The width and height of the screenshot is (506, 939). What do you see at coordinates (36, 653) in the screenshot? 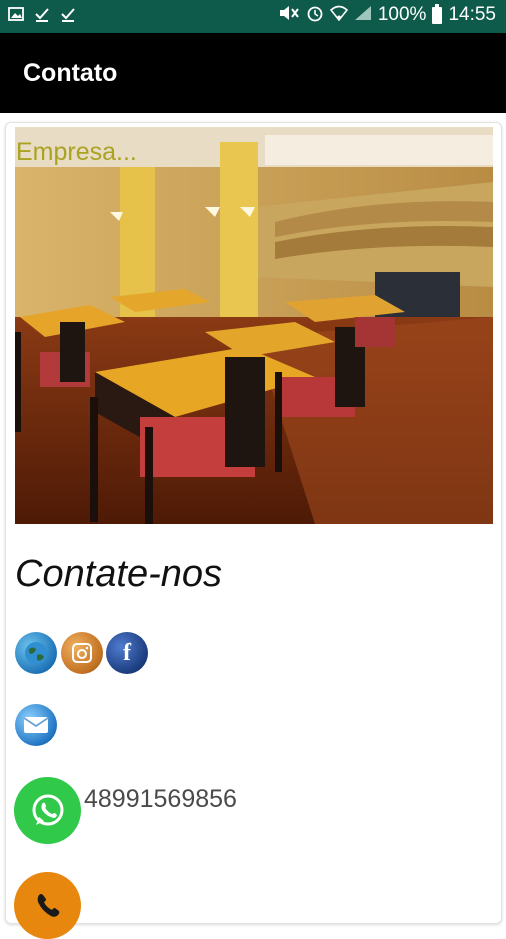
I see `globe-icon` at bounding box center [36, 653].